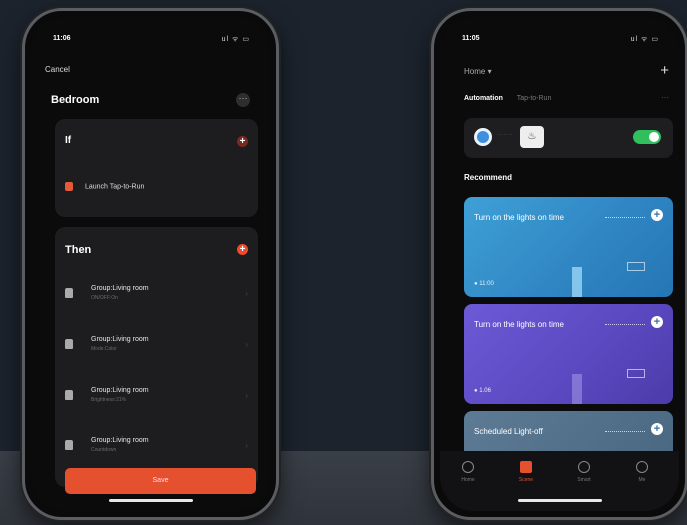 This screenshot has width=687, height=525. Describe the element at coordinates (526, 480) in the screenshot. I see `tabbar-label: Scene` at that location.